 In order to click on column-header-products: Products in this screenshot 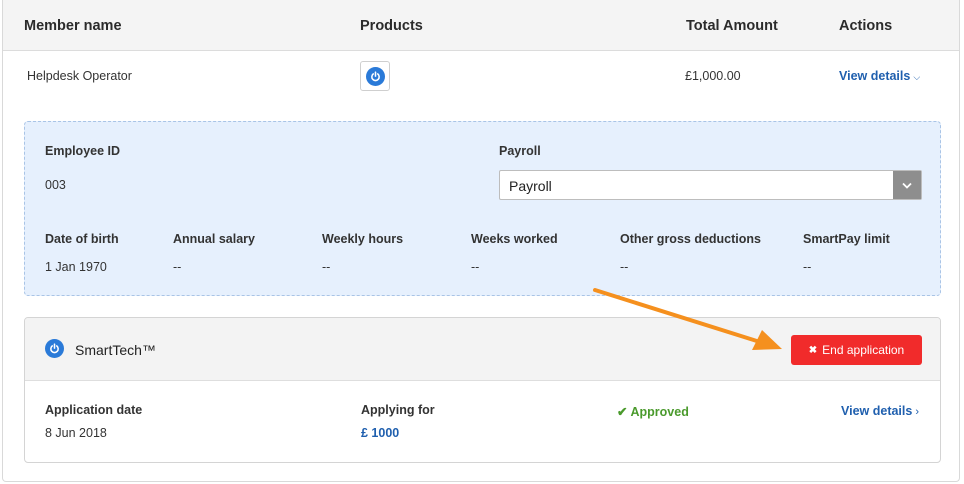, I will do `click(391, 26)`.